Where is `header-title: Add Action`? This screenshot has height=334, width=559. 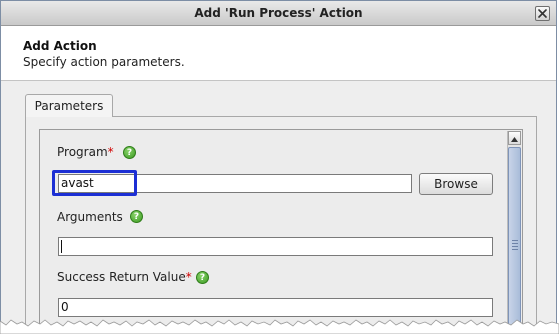 header-title: Add Action is located at coordinates (60, 46).